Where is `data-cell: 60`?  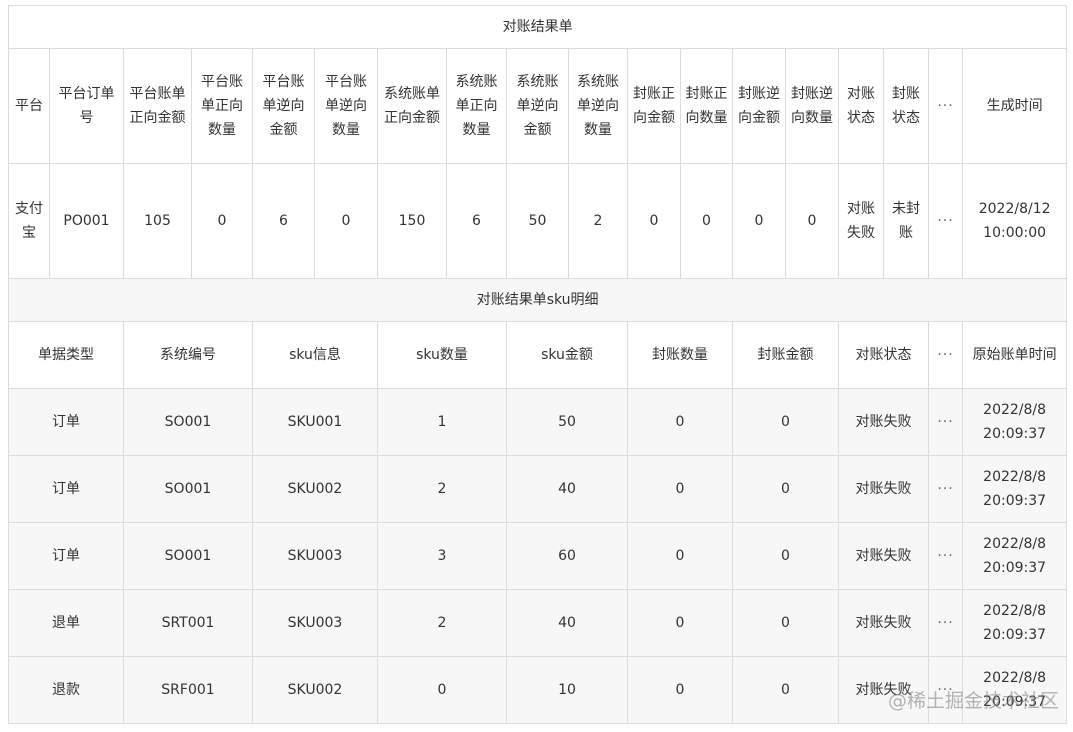 data-cell: 60 is located at coordinates (567, 556).